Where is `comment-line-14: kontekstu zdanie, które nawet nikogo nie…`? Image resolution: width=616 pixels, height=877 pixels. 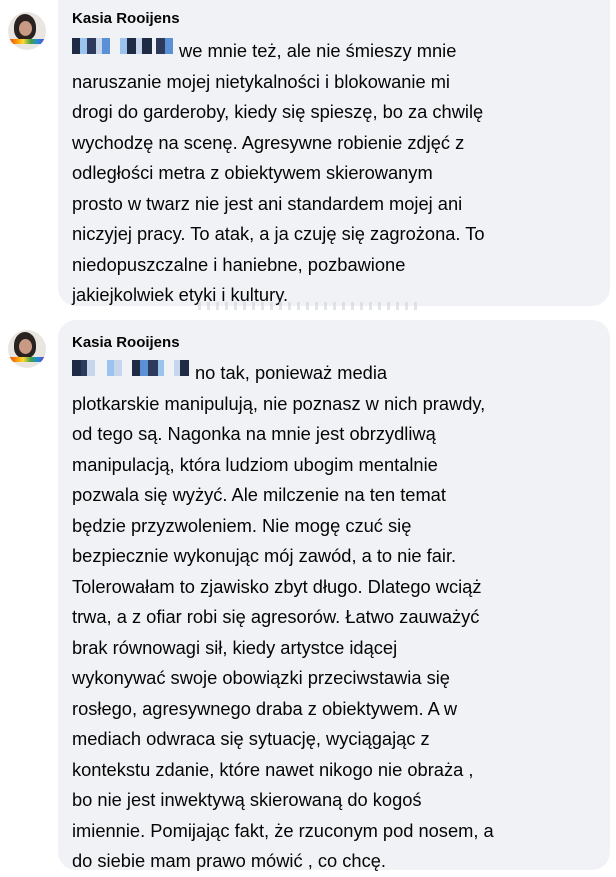
comment-line-14: kontekstu zdanie, które nawet nikogo nie… is located at coordinates (273, 769).